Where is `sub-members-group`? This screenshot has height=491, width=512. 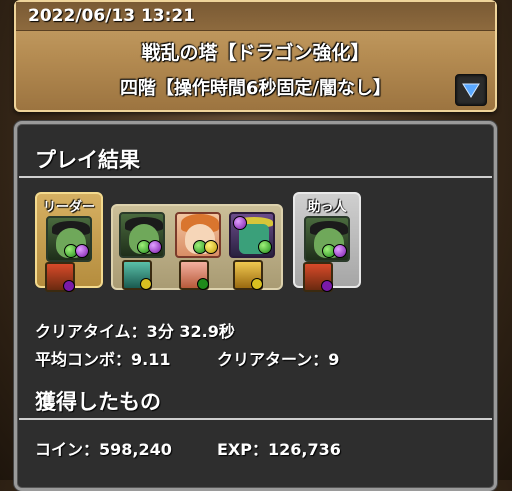
sub-members-group is located at coordinates (197, 247).